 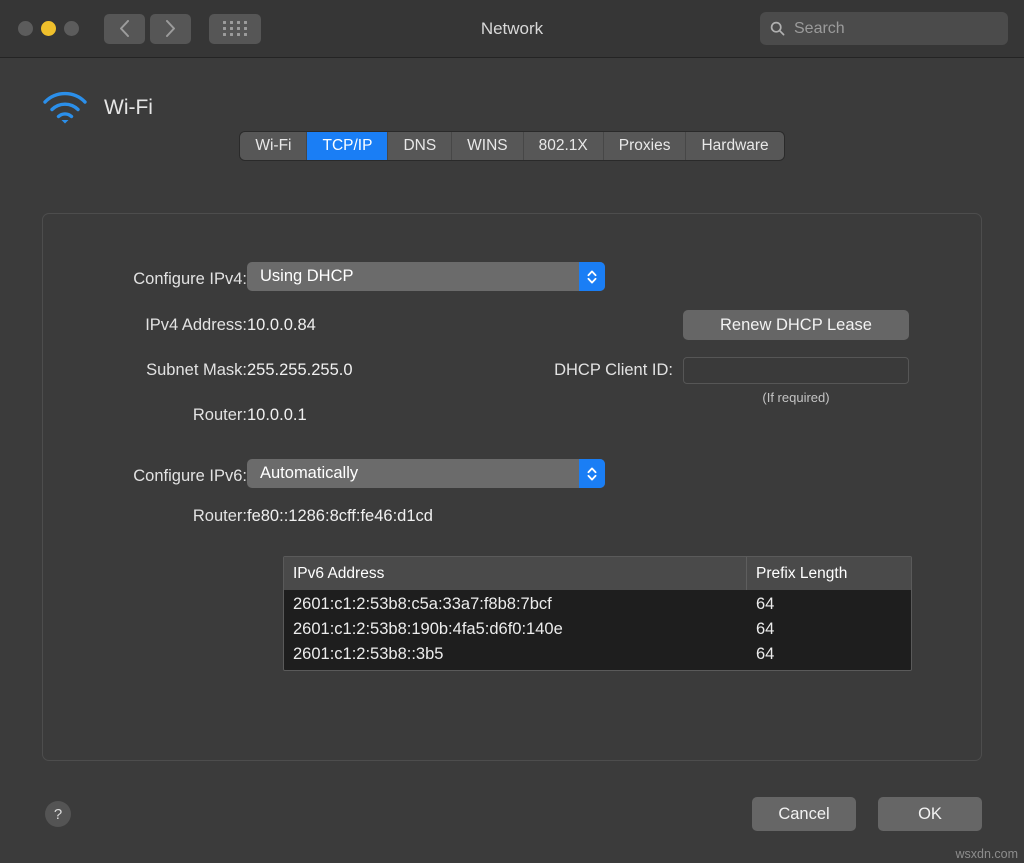 I want to click on dhcp-client-id-hint: (If required), so click(x=796, y=397).